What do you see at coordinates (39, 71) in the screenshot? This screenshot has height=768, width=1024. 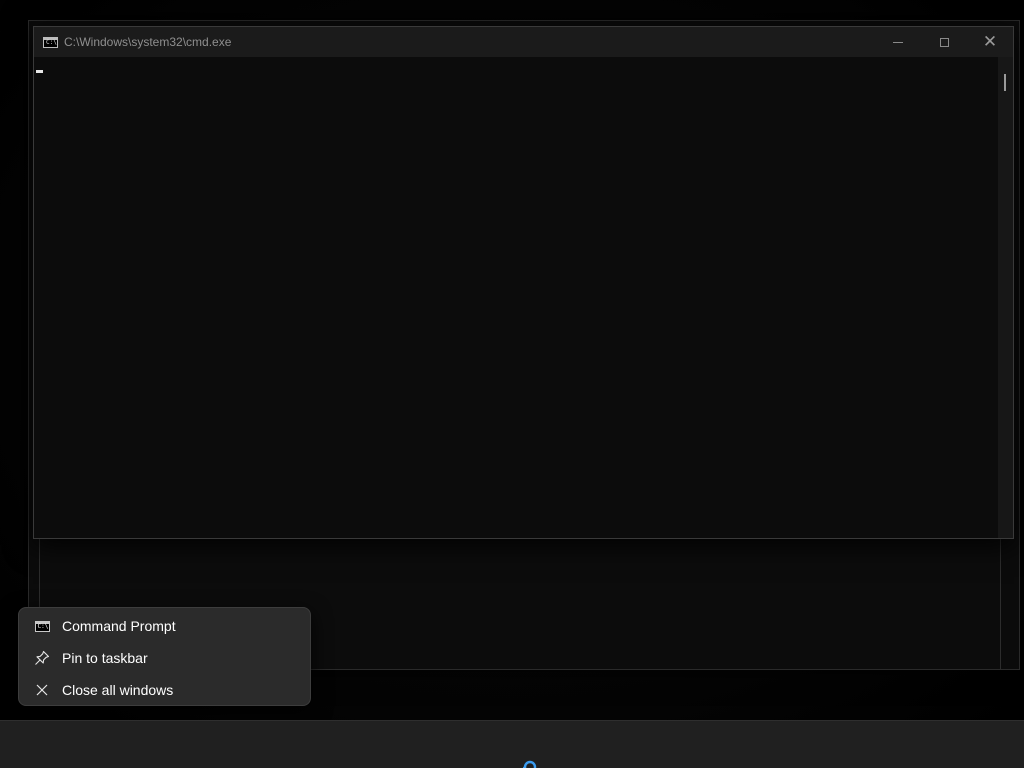 I see `text-cursor` at bounding box center [39, 71].